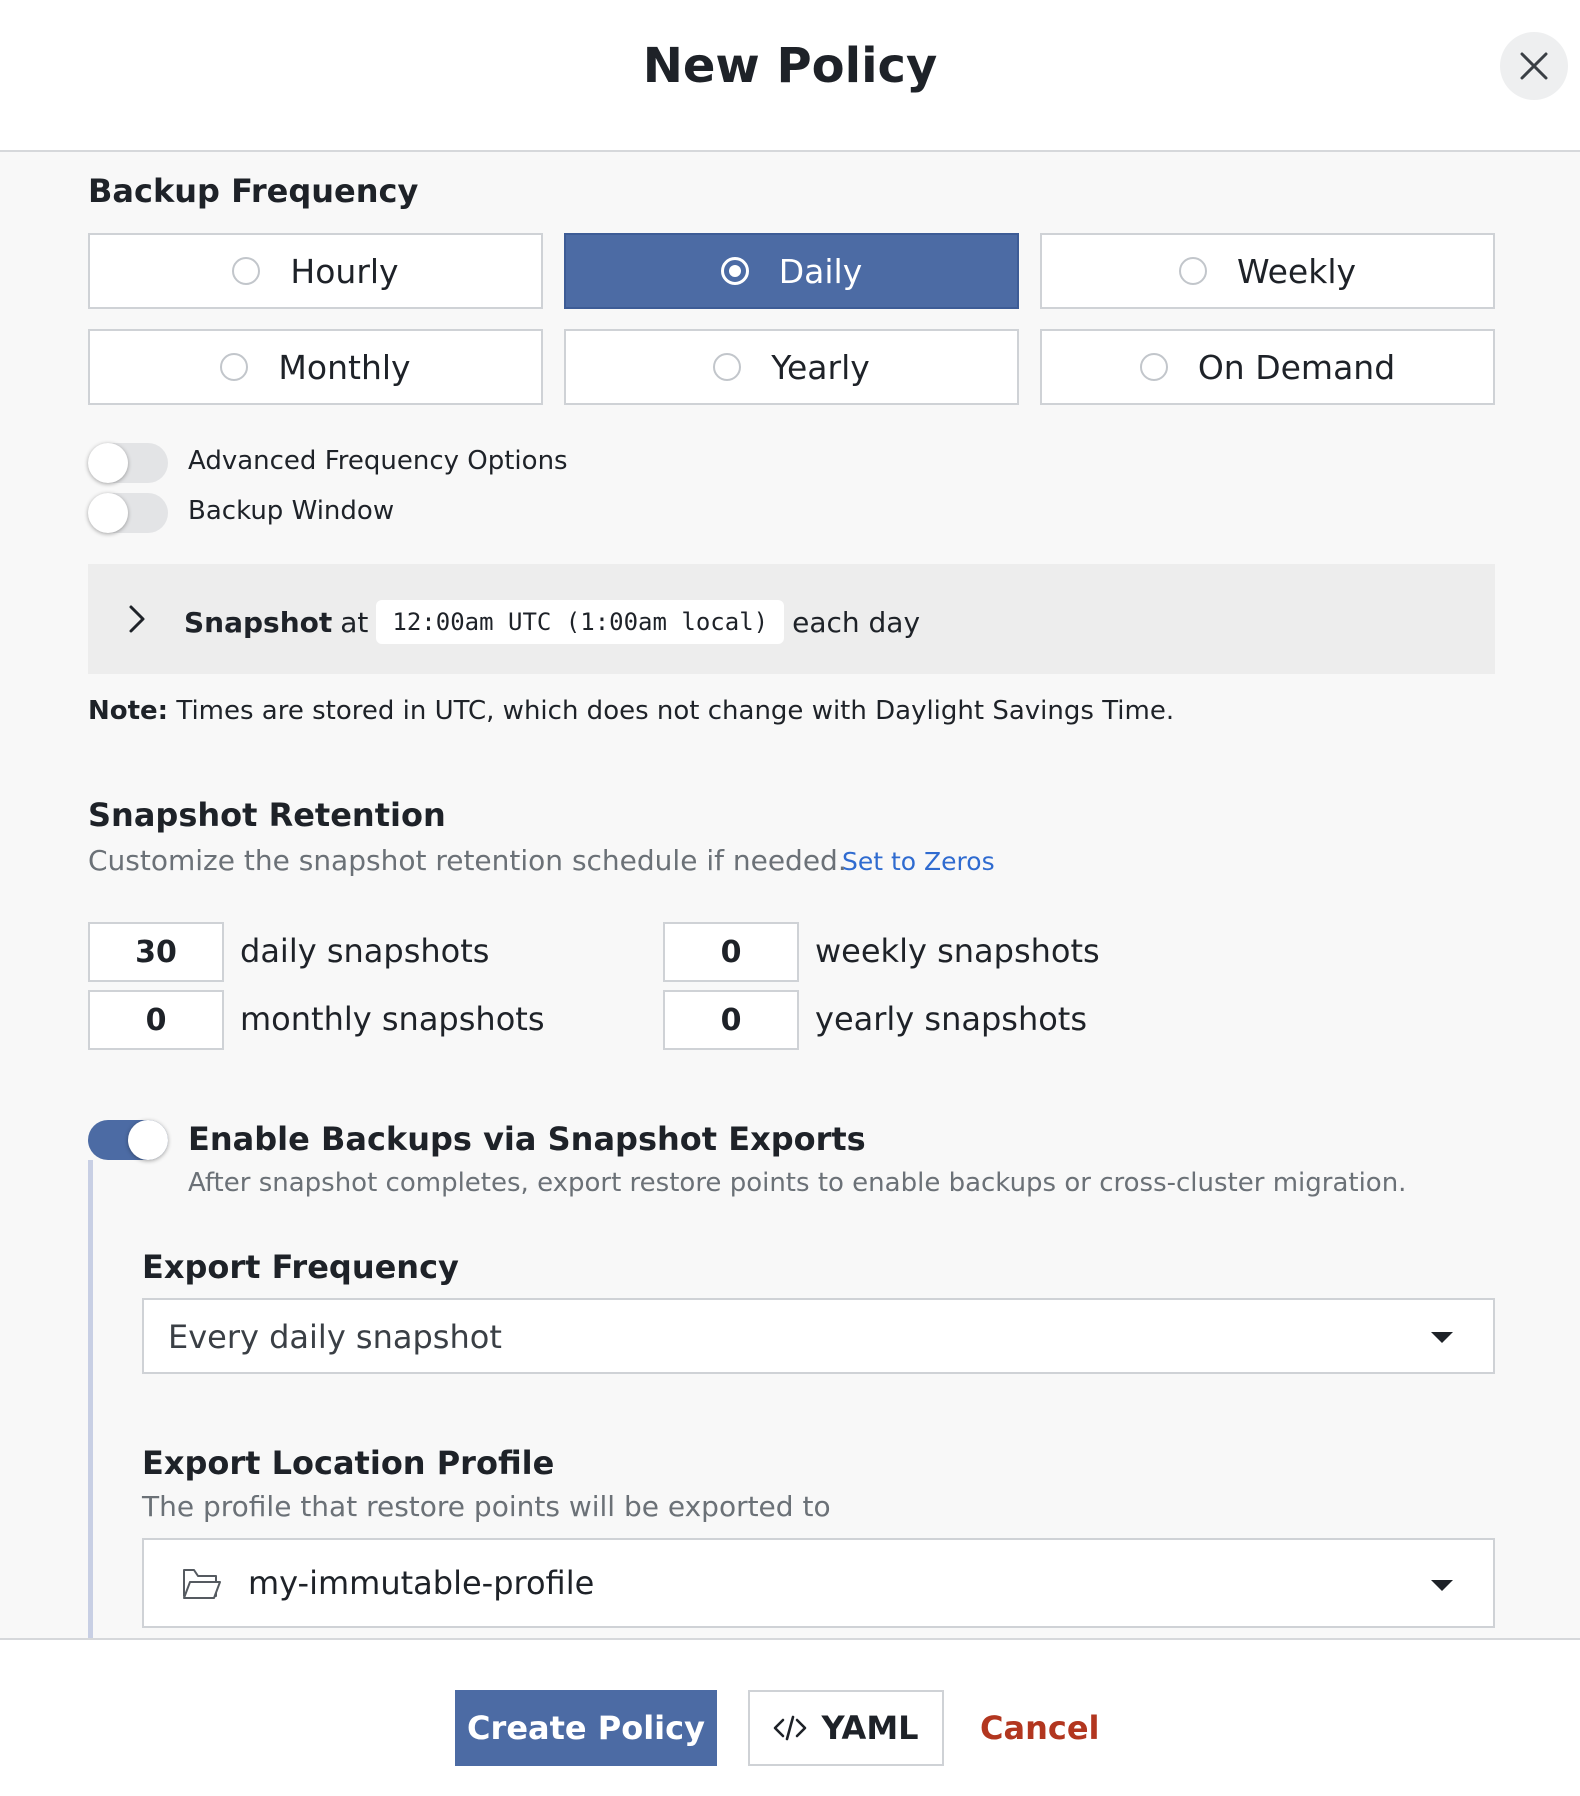  Describe the element at coordinates (156, 1020) in the screenshot. I see `monthly-snapshots-input` at that location.